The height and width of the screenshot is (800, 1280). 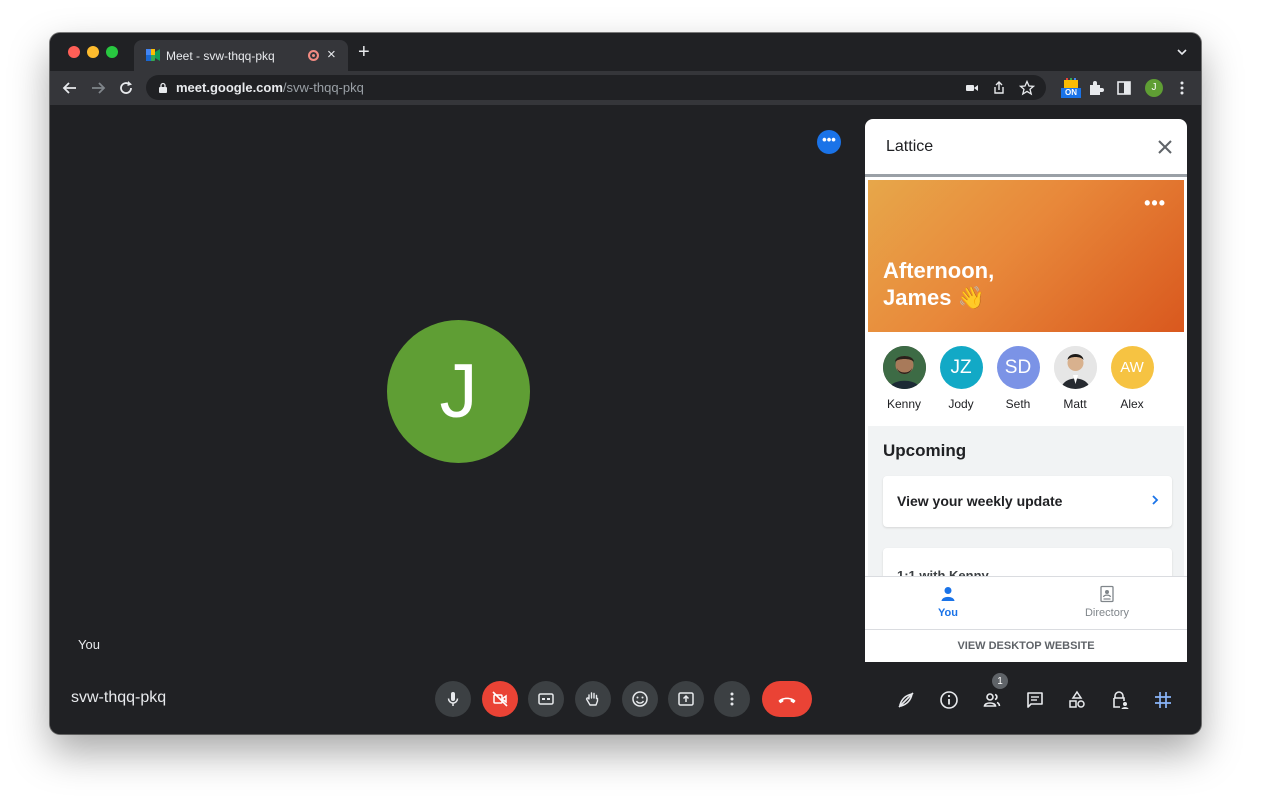 What do you see at coordinates (829, 142) in the screenshot?
I see `tile-more-options-button: •••` at bounding box center [829, 142].